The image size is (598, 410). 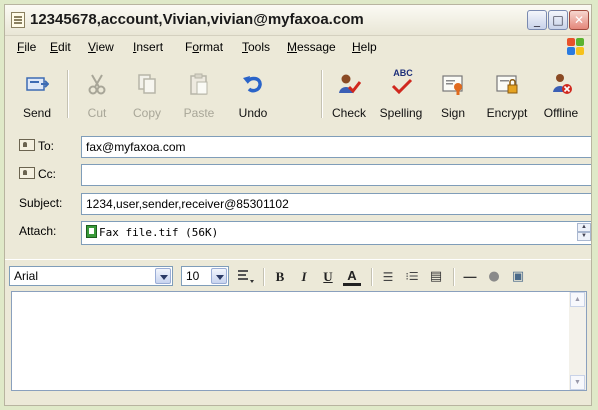 I want to click on spelling-icon: ABC, so click(x=403, y=81).